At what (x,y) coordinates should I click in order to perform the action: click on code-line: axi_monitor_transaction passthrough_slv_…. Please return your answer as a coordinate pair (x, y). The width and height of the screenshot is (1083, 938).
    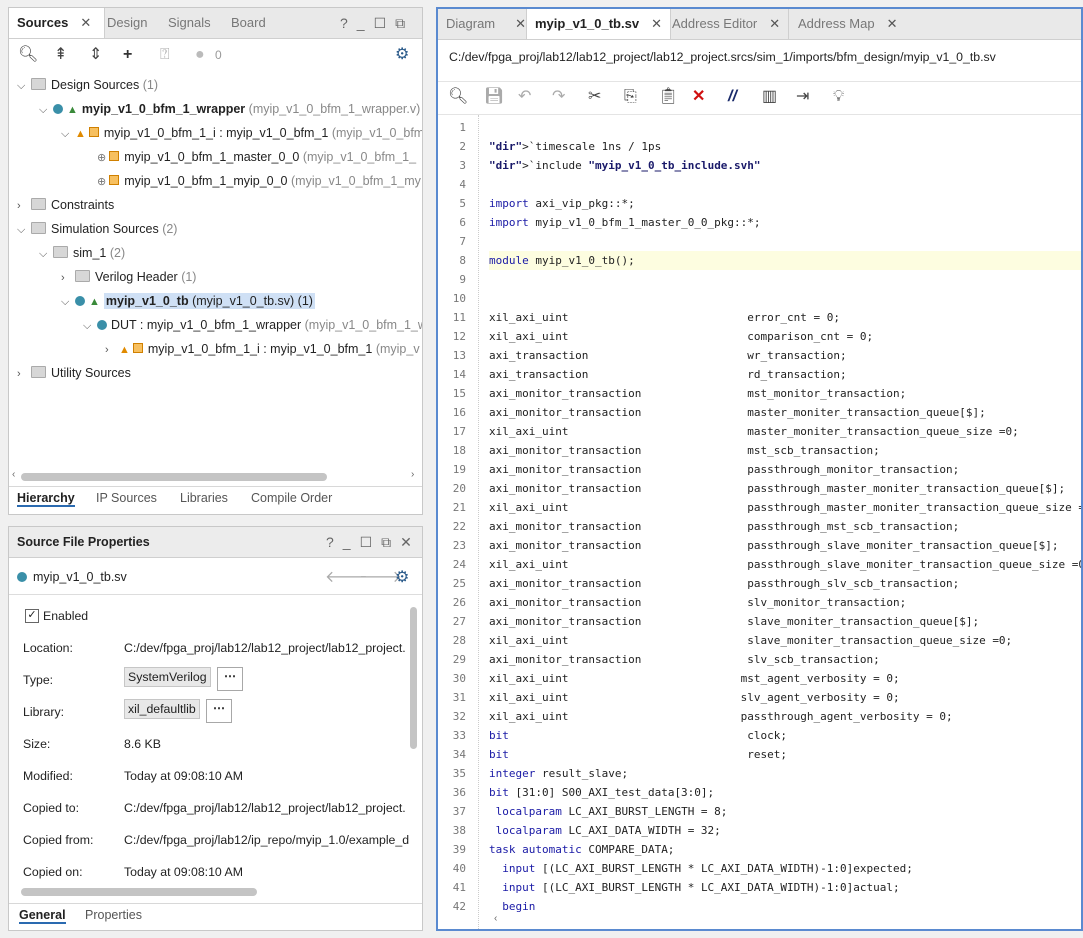
    Looking at the image, I should click on (785, 583).